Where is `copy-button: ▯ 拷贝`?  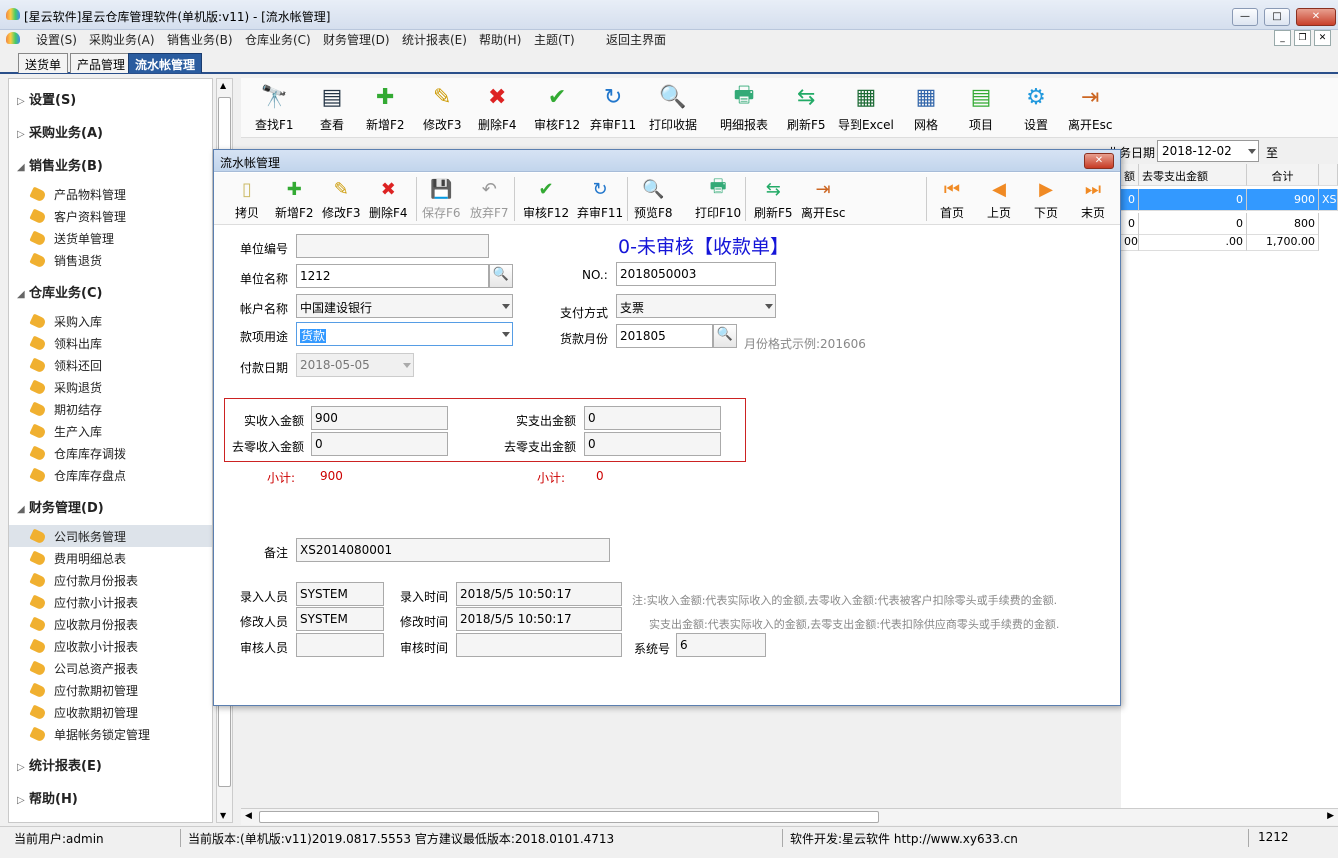 copy-button: ▯ 拷贝 is located at coordinates (247, 199).